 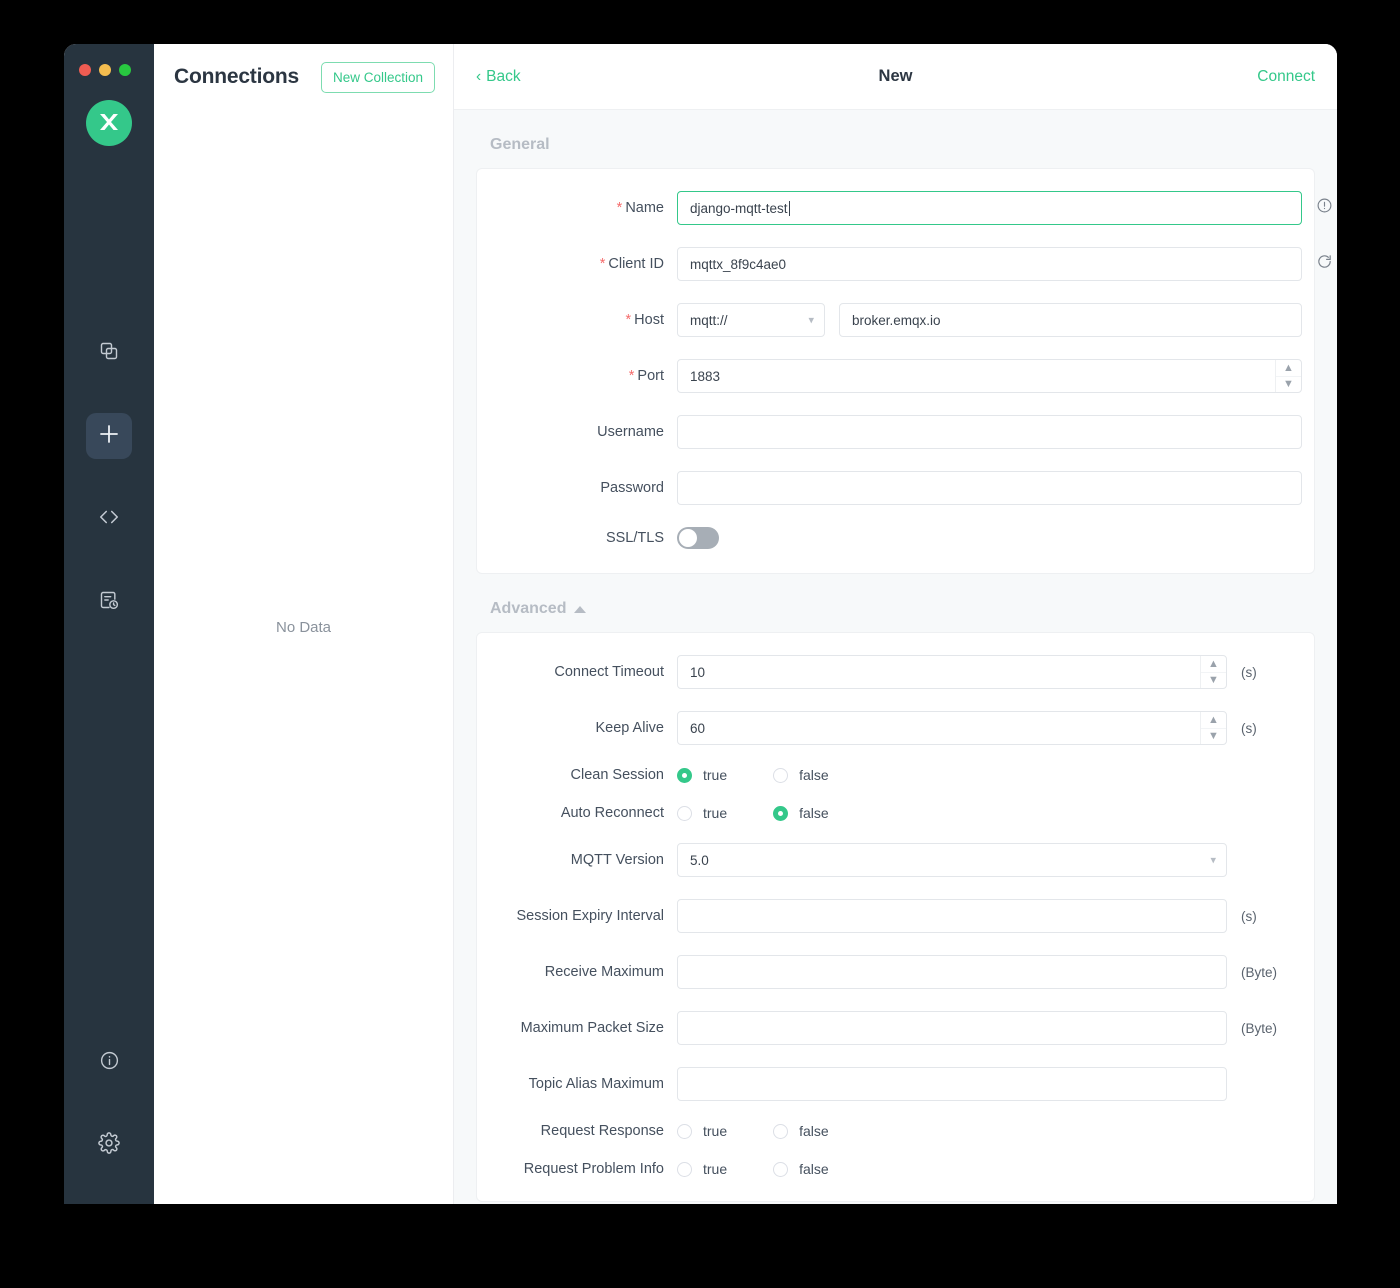 I want to click on advanced-section-title: Advanced, so click(x=902, y=609).